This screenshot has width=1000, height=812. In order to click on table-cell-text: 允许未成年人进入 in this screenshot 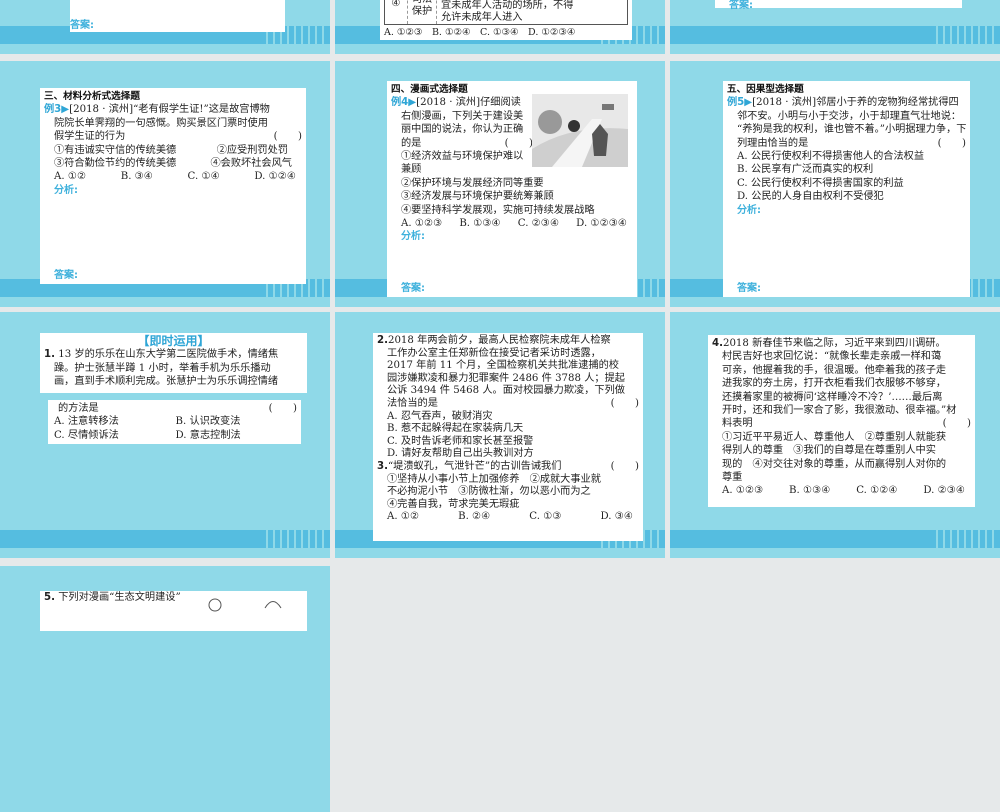, I will do `click(482, 17)`.